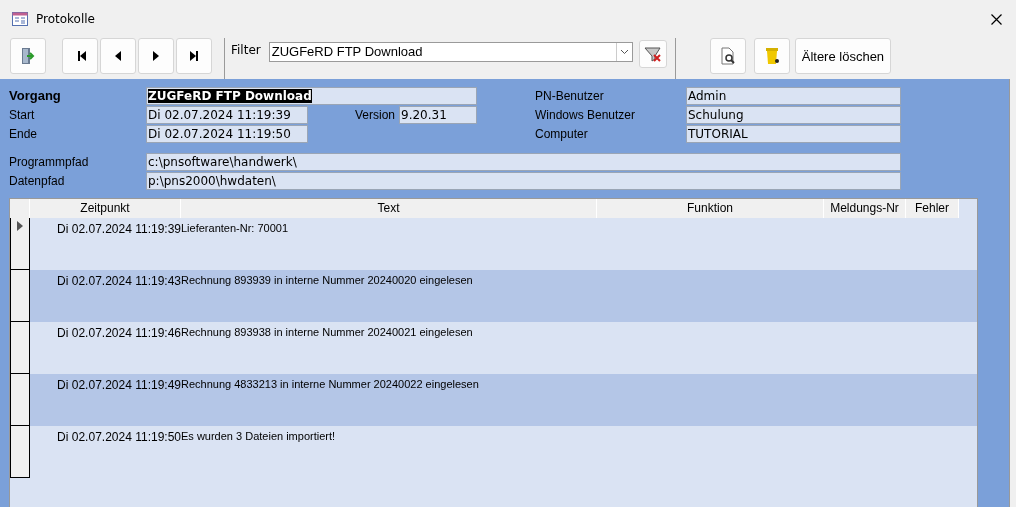 The image size is (1016, 507). Describe the element at coordinates (37, 181) in the screenshot. I see `field-label: Datenpfad` at that location.